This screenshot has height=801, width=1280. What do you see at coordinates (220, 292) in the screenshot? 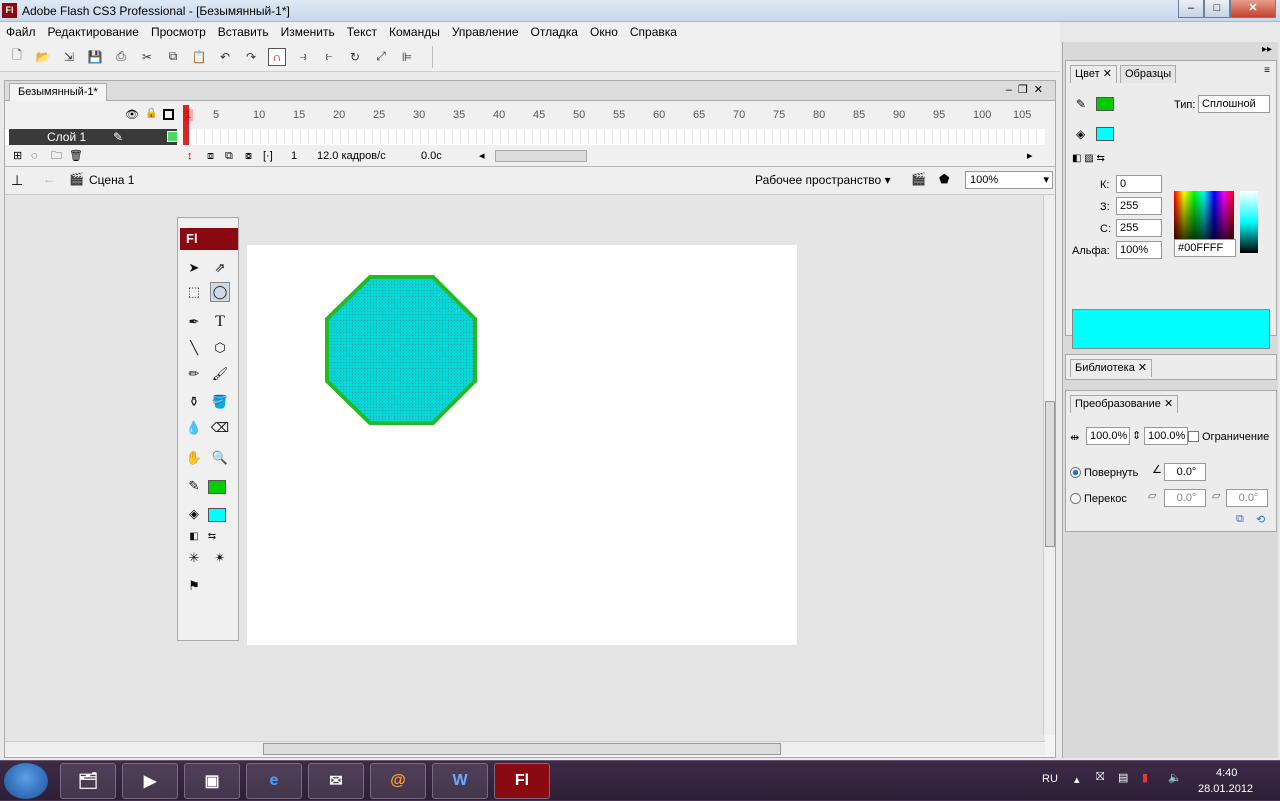
I see `lasso-tool-icon: ◯` at bounding box center [220, 292].